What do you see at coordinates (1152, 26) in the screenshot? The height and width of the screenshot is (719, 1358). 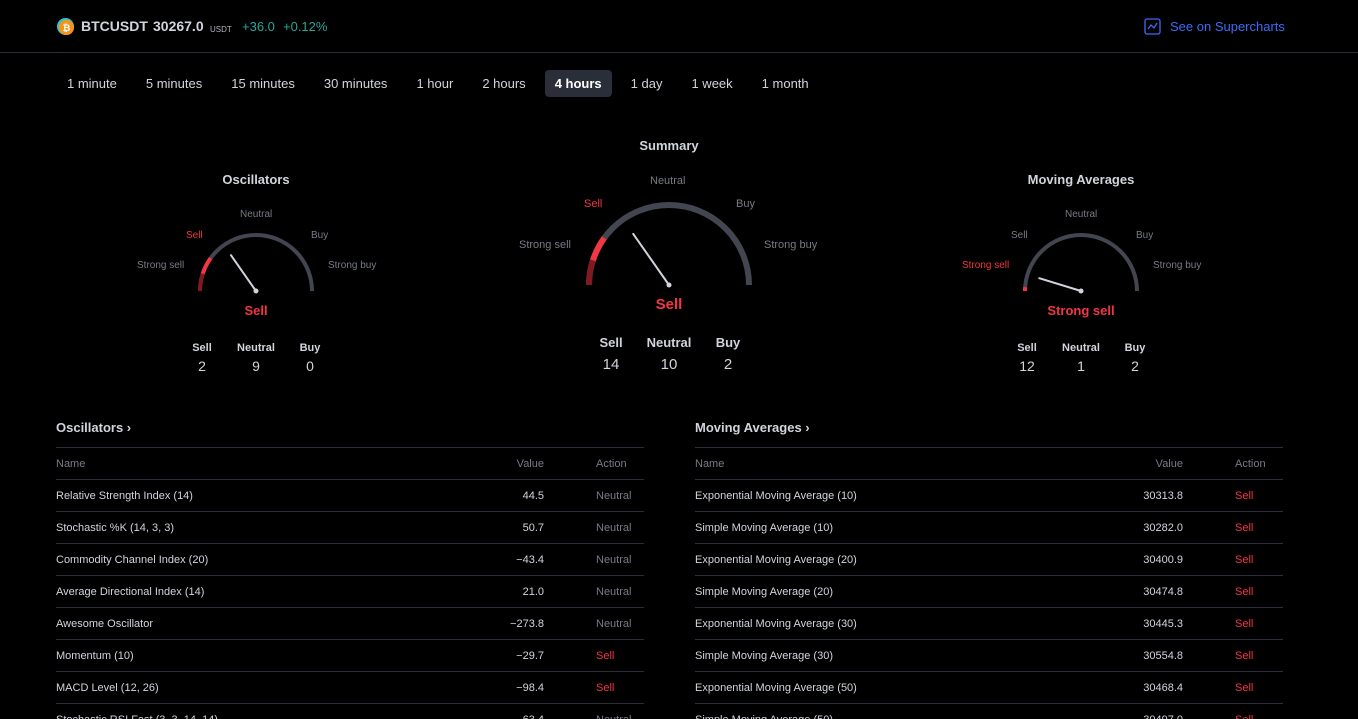 I see `chart-line-icon` at bounding box center [1152, 26].